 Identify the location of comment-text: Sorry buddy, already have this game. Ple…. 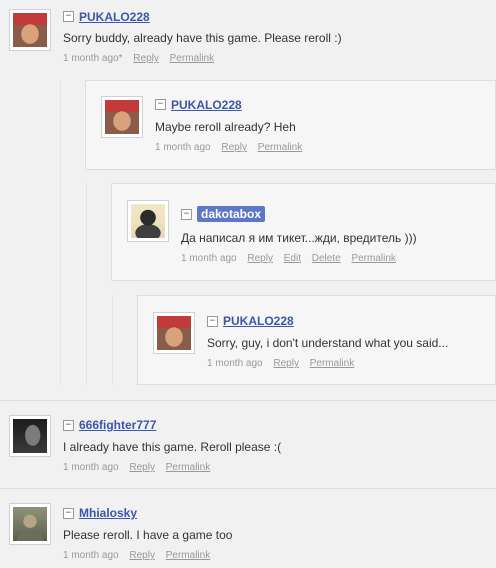
(202, 38).